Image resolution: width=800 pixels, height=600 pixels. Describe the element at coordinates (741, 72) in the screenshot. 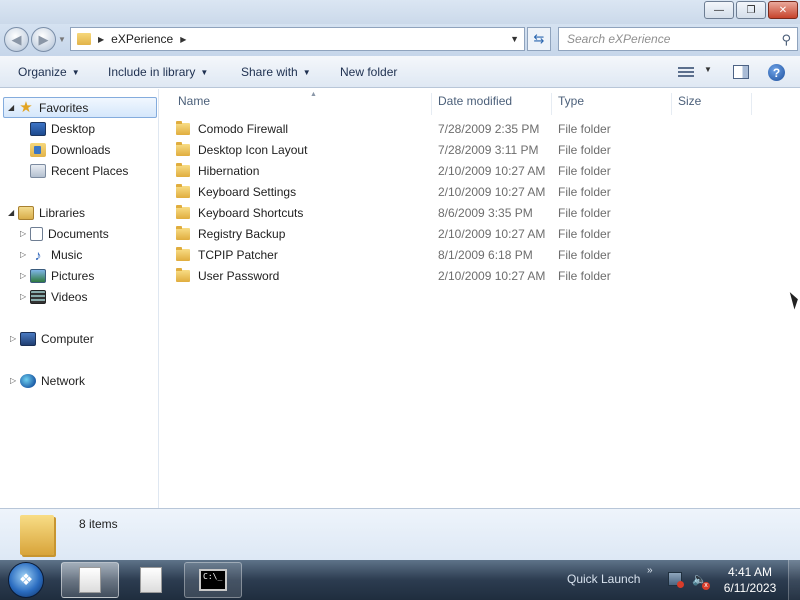

I see `preview-pane-icon` at that location.